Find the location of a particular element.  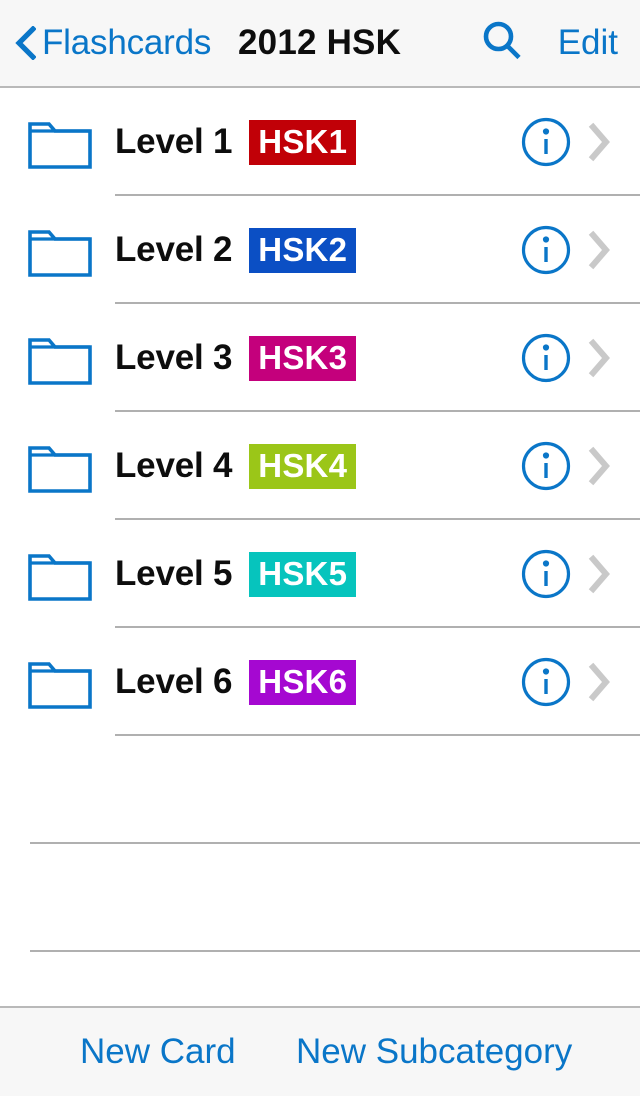

list-item: Level 3 HSK3 is located at coordinates (320, 358).